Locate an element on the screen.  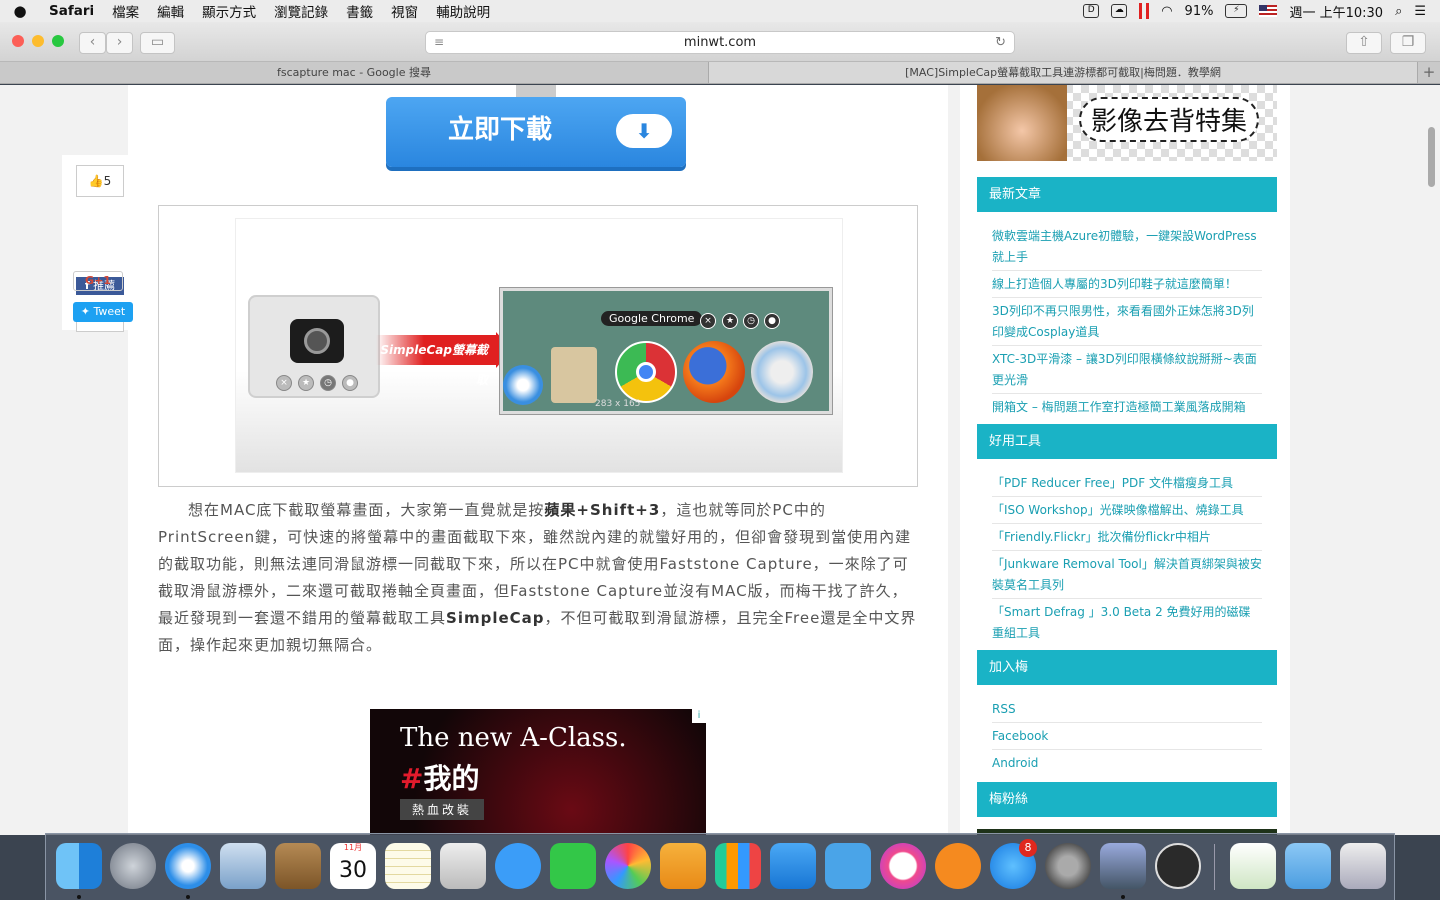
teamviewer-icon is located at coordinates (848, 866).